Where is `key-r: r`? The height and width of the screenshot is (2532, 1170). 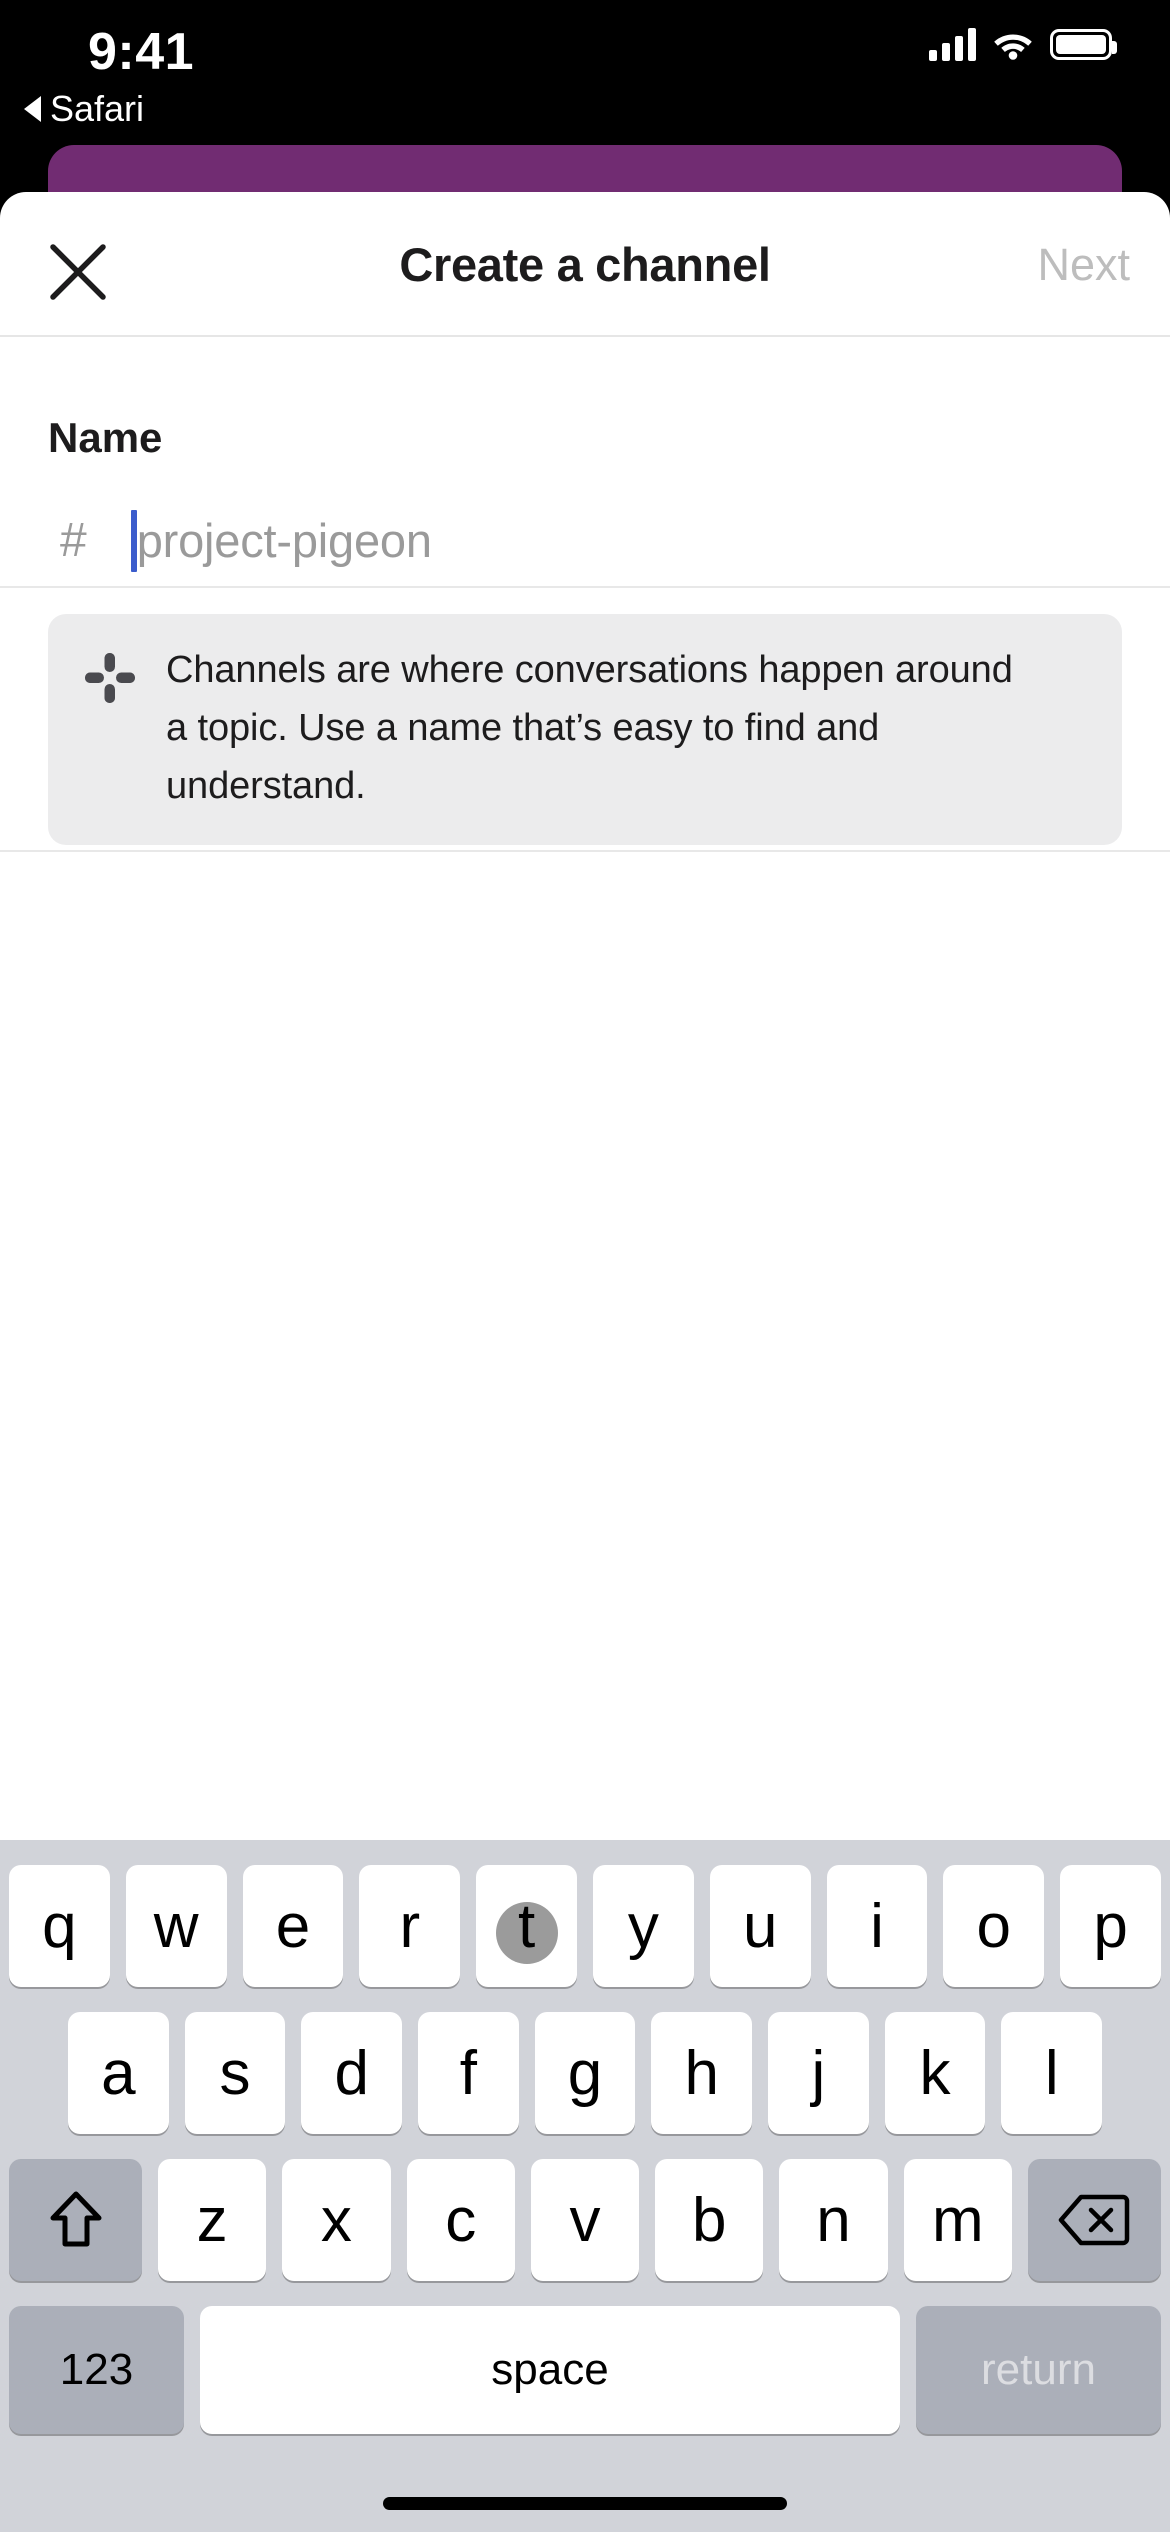 key-r: r is located at coordinates (410, 1926).